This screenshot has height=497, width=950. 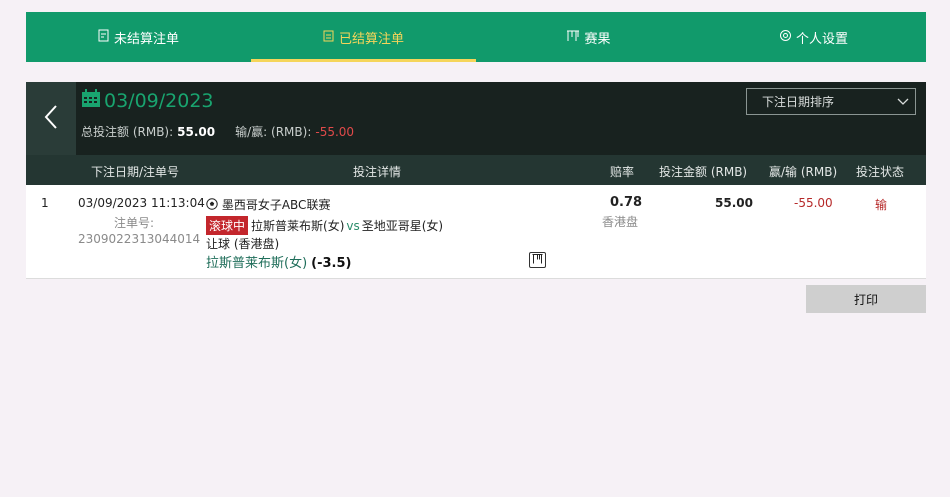 What do you see at coordinates (104, 37) in the screenshot?
I see `unsettled-bets-icon` at bounding box center [104, 37].